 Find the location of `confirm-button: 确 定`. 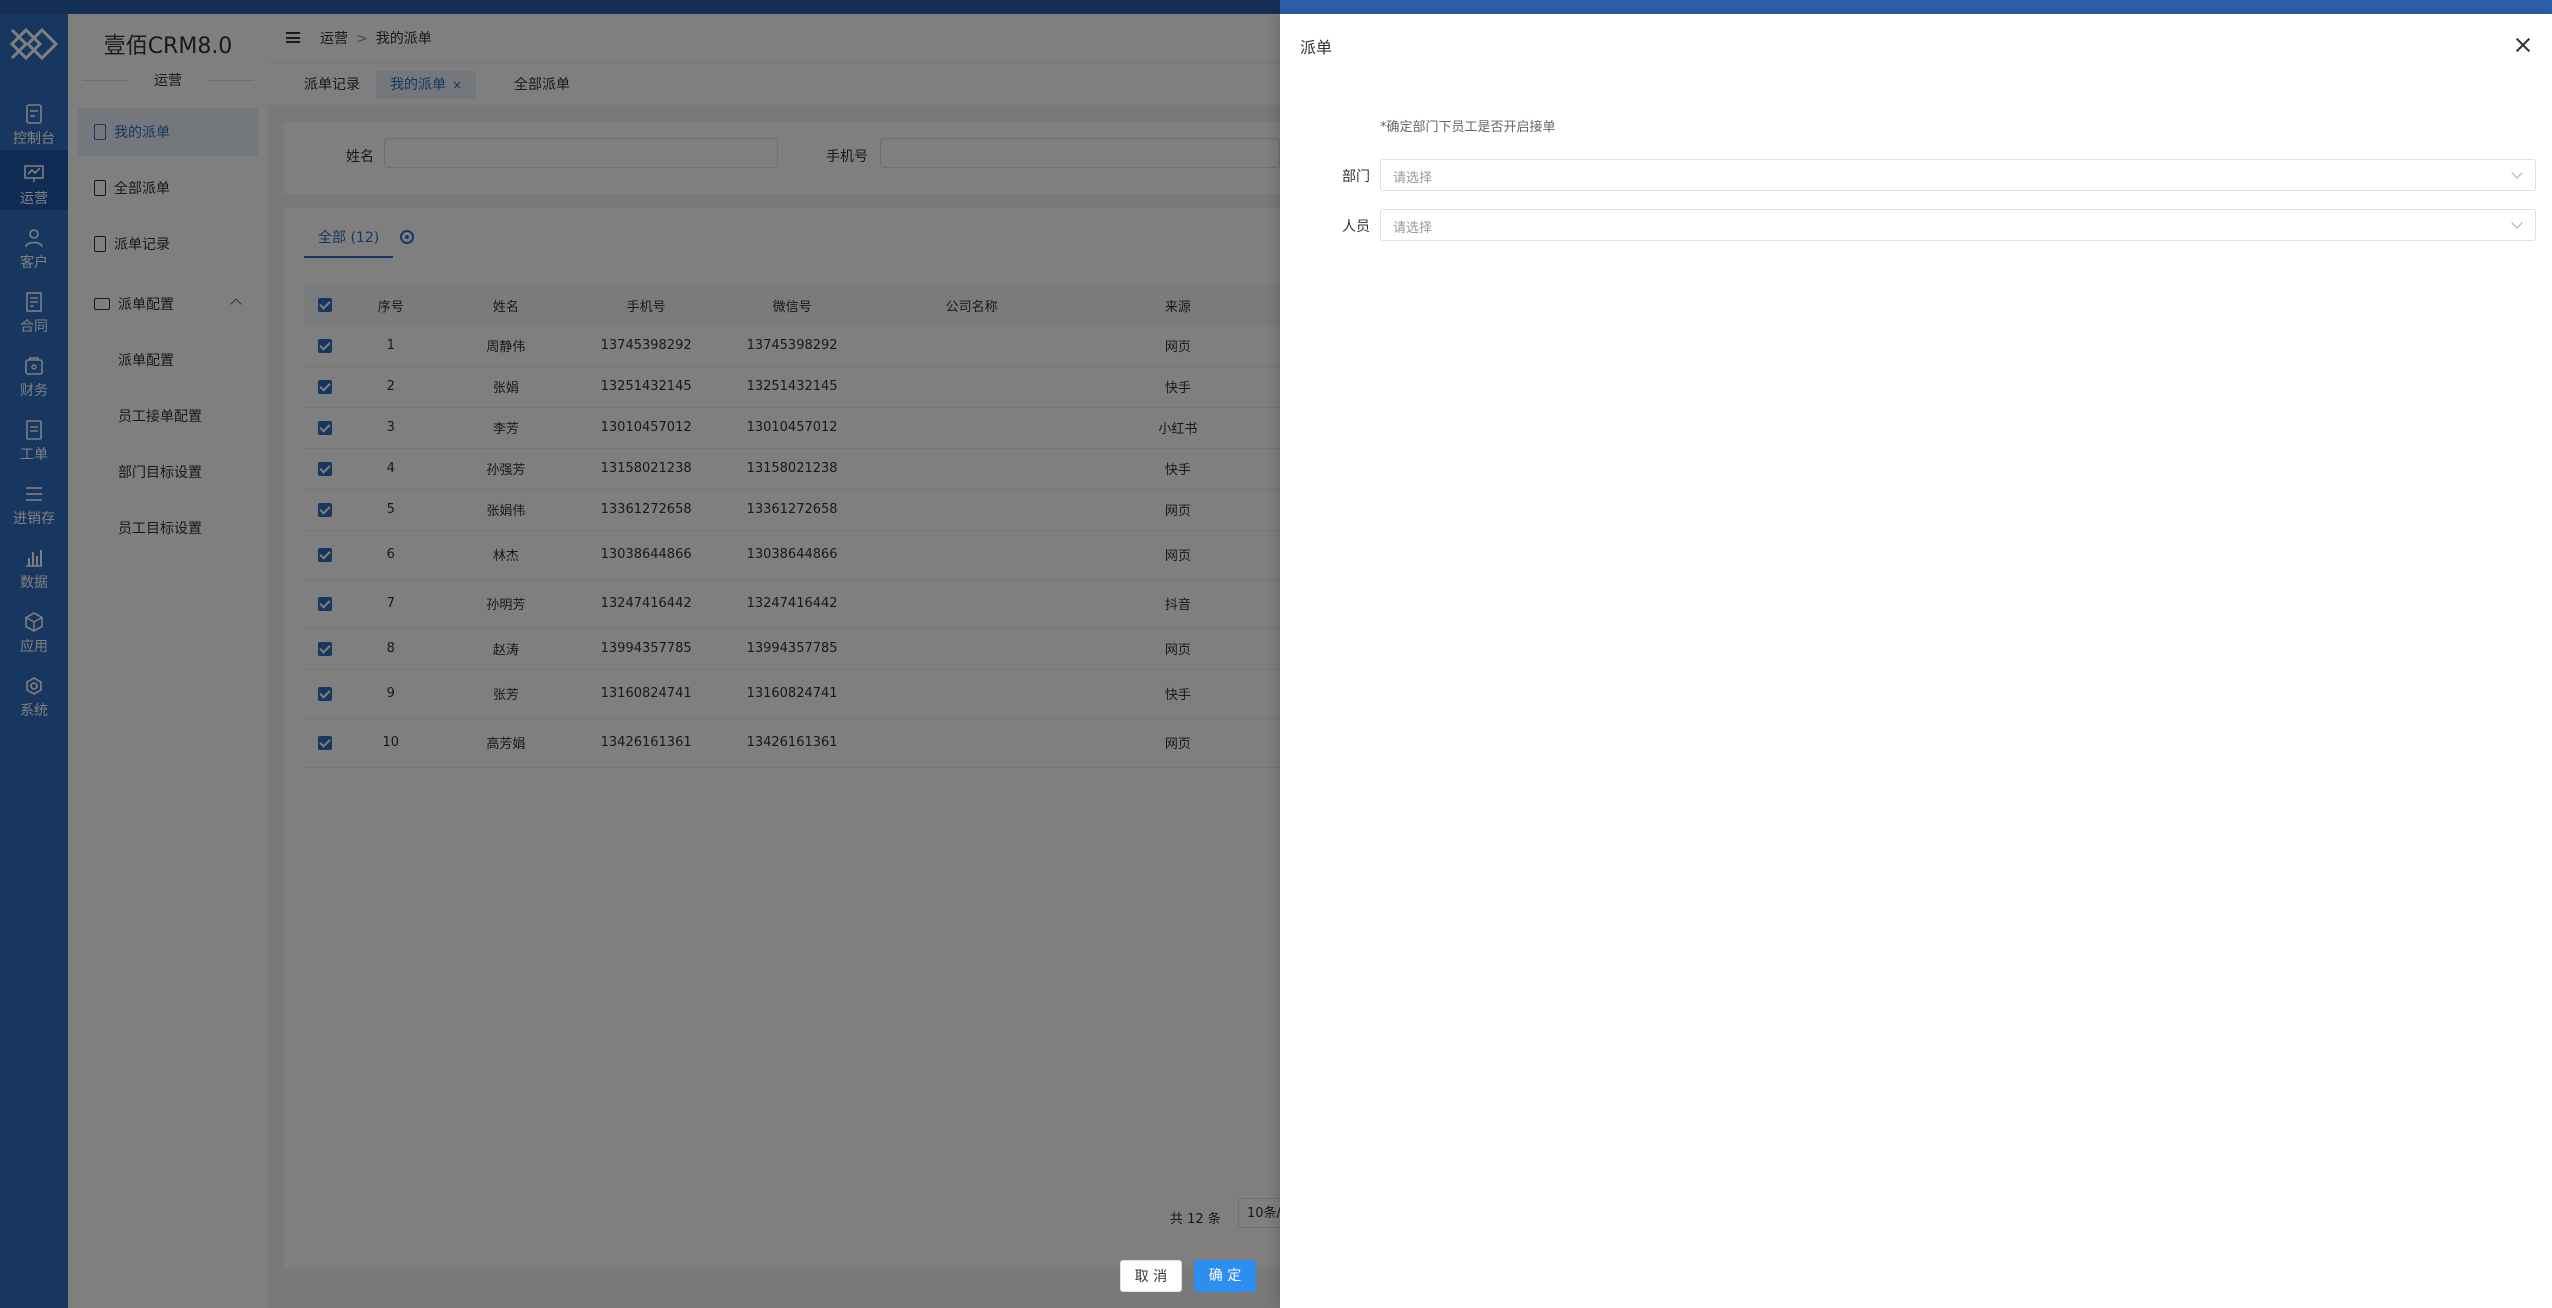

confirm-button: 确 定 is located at coordinates (1225, 1276).